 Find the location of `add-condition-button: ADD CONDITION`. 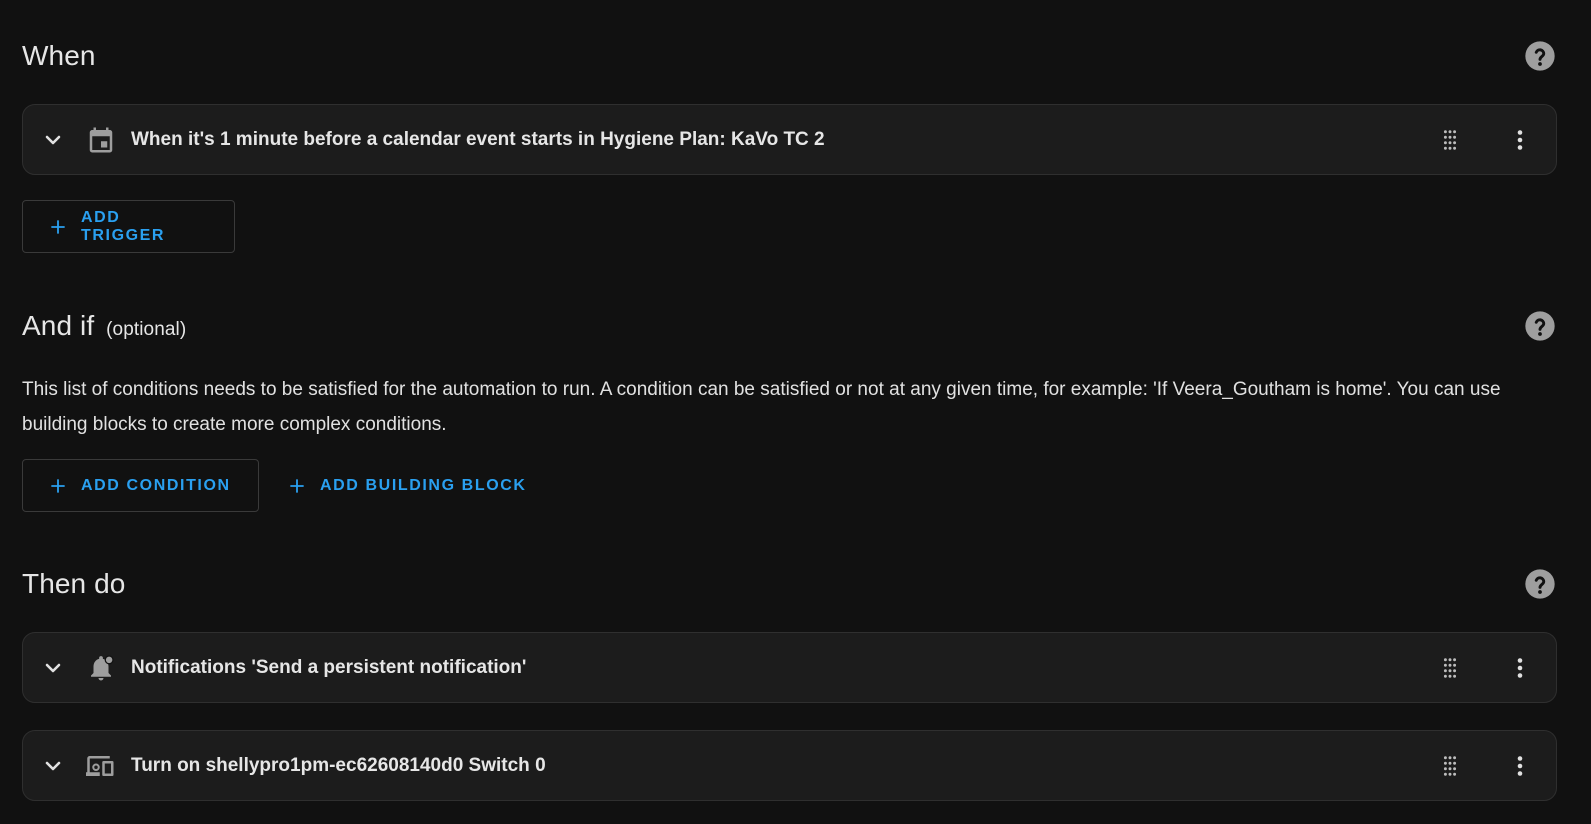

add-condition-button: ADD CONDITION is located at coordinates (140, 485).